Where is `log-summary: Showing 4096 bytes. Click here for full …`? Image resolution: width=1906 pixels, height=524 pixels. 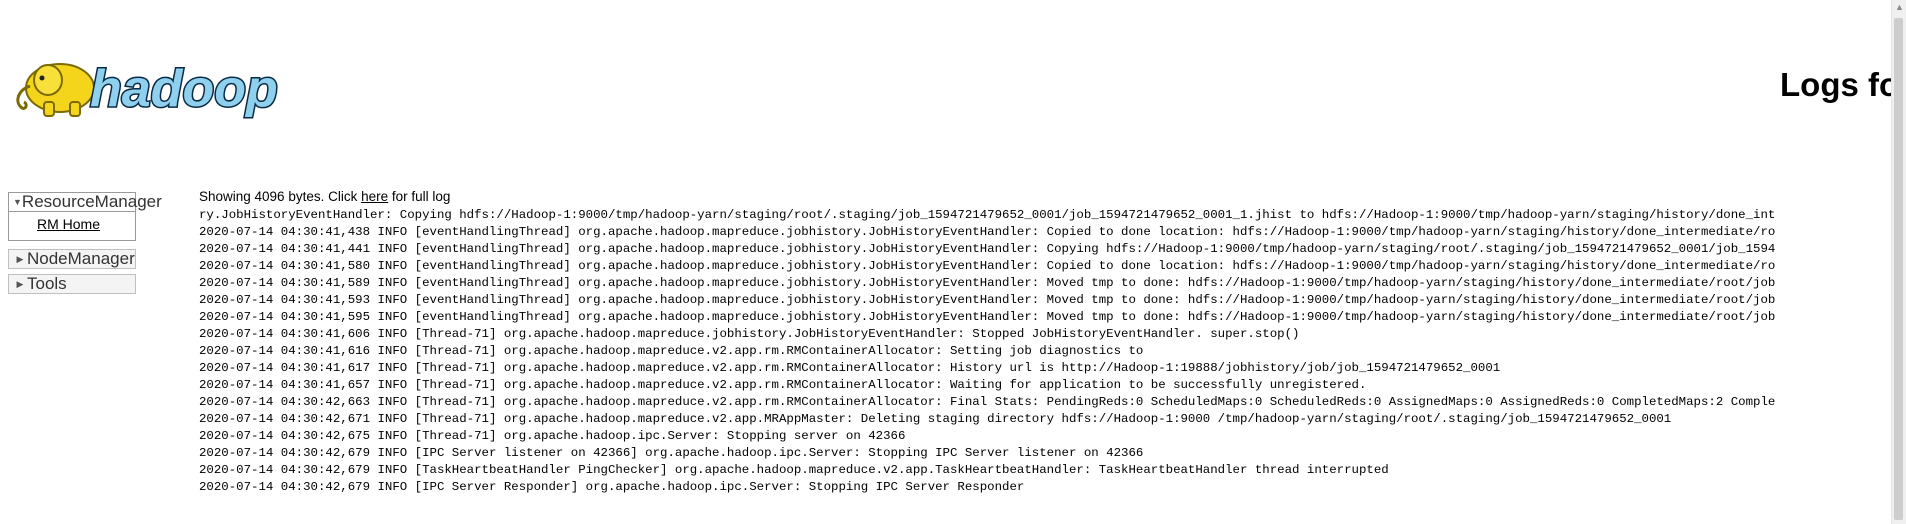
log-summary: Showing 4096 bytes. Click here for full … is located at coordinates (1044, 196).